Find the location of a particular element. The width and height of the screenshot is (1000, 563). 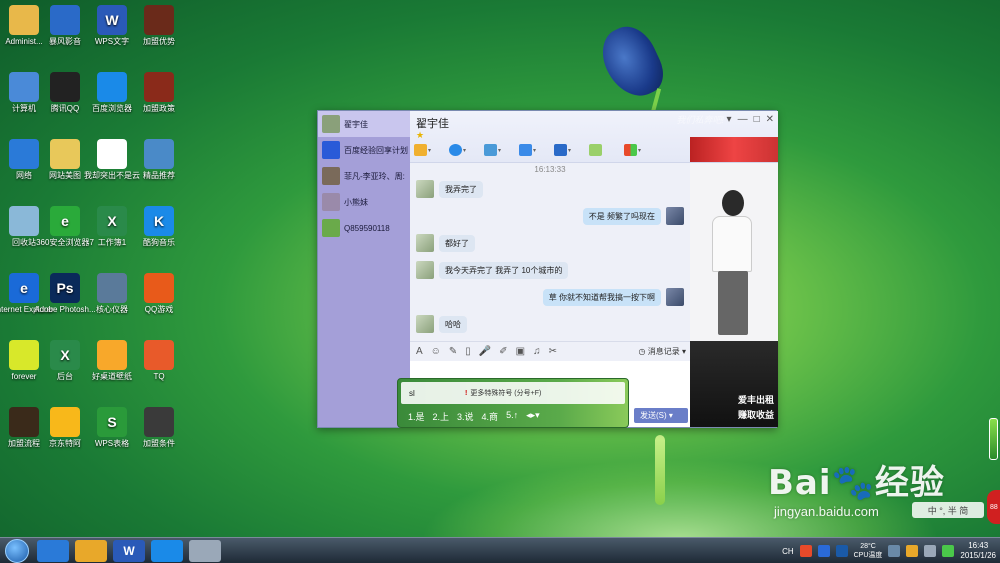

contact-item: 小熊妹 is located at coordinates (364, 202).